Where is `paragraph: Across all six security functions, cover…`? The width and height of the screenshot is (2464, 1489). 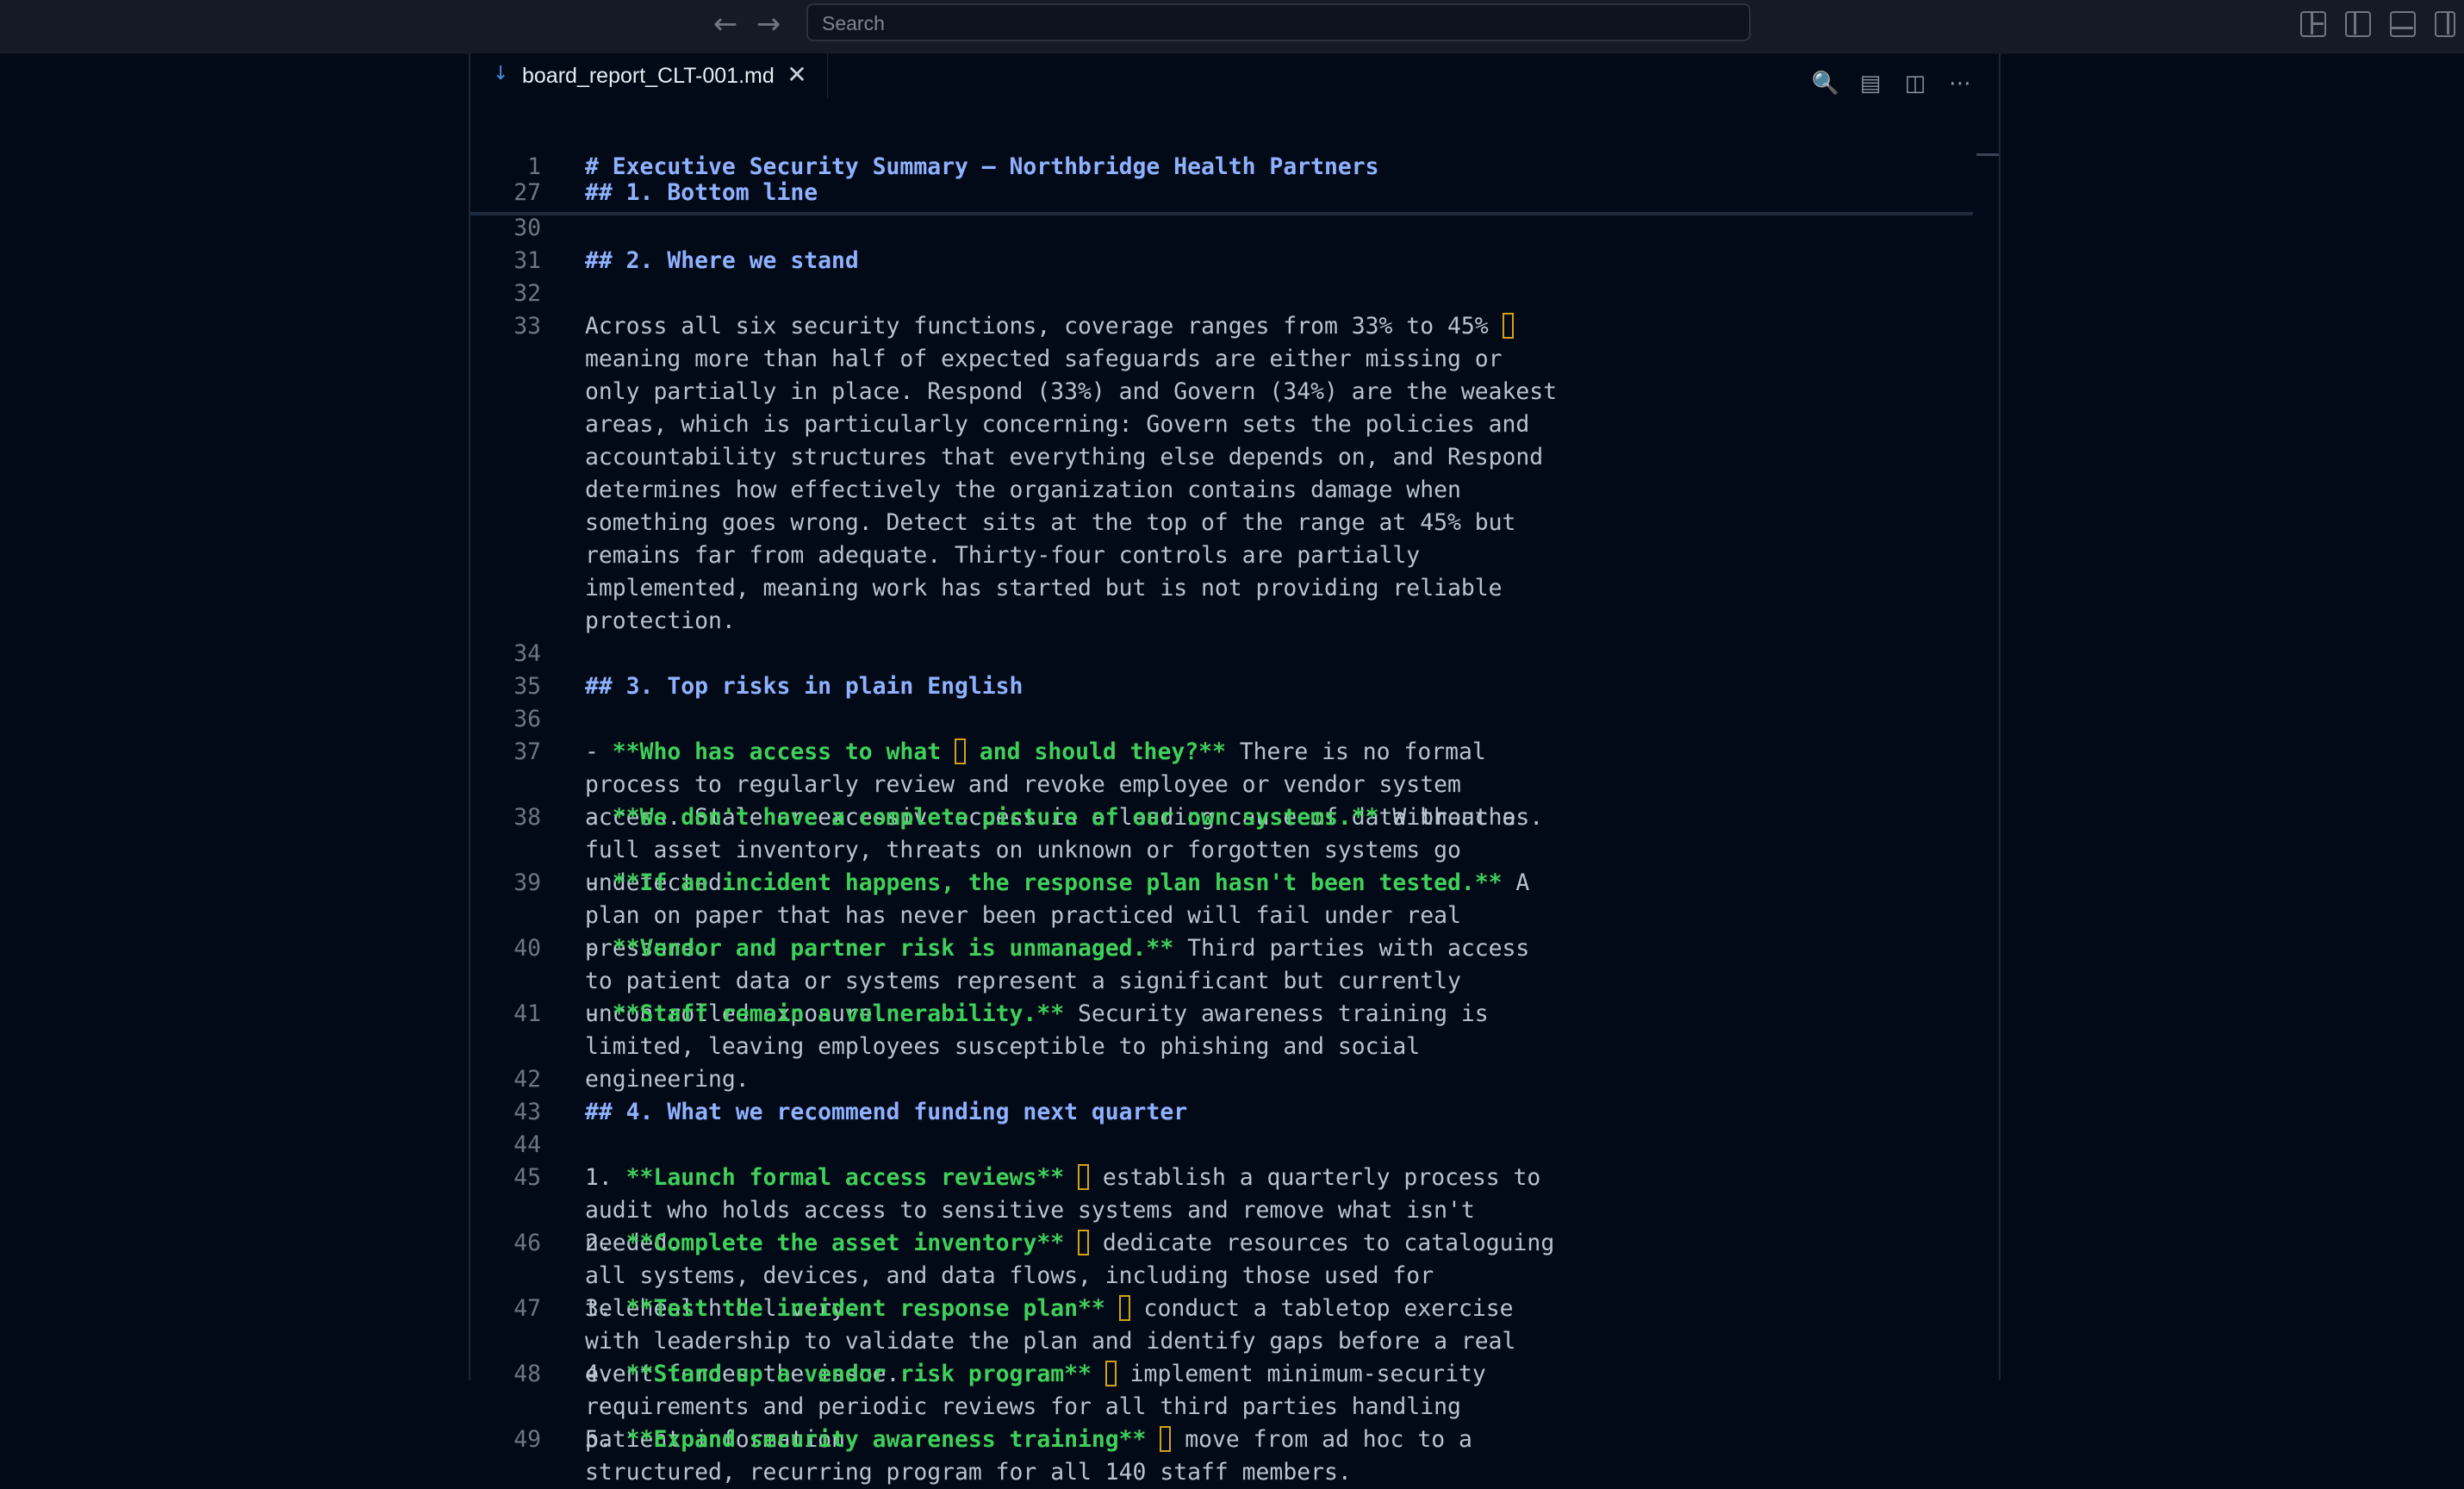
paragraph: Across all six security functions, cover… is located at coordinates (1076, 474).